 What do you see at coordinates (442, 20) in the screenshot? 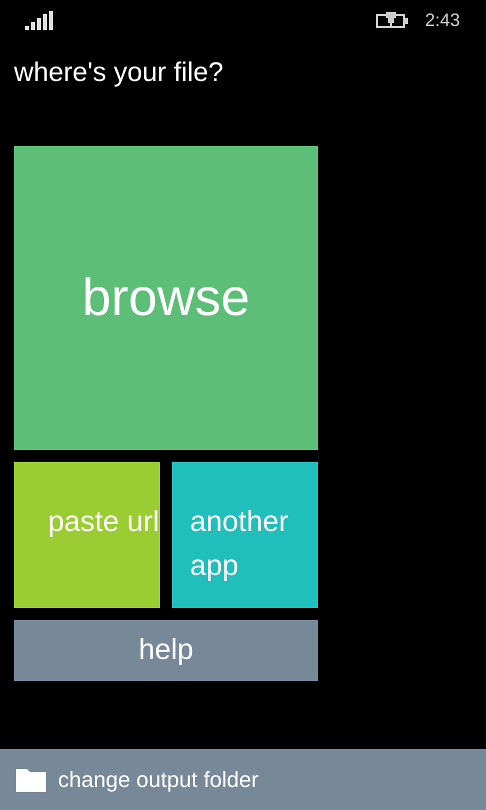
I see `clock-time: 2:43` at bounding box center [442, 20].